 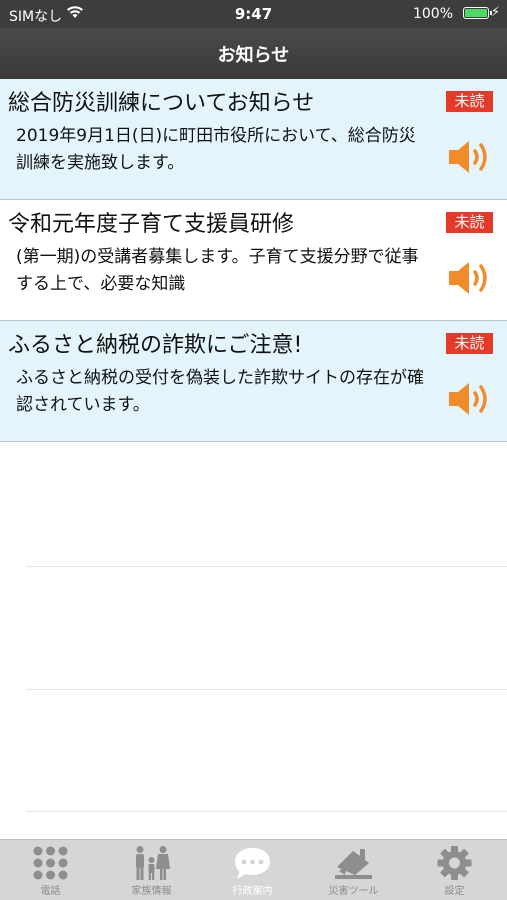 I want to click on tab-settings: 設定, so click(x=454, y=870).